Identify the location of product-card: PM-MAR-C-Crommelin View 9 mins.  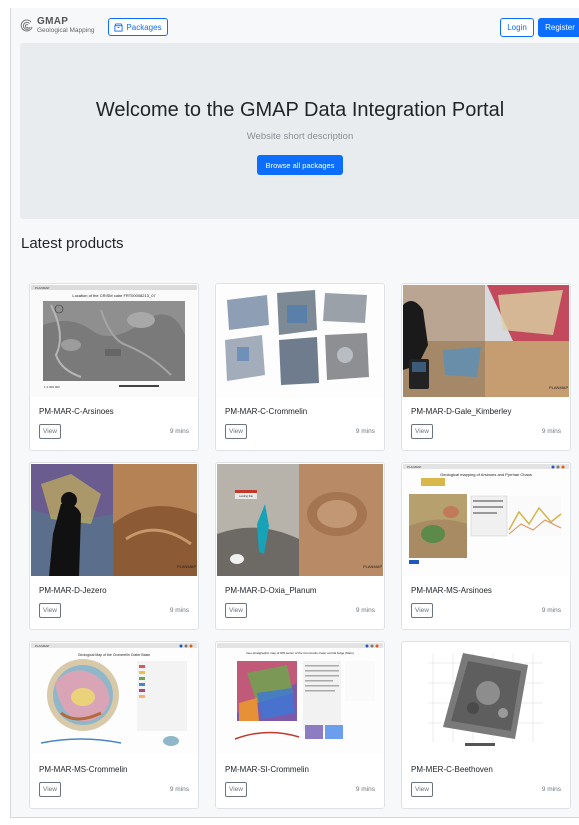
(300, 367).